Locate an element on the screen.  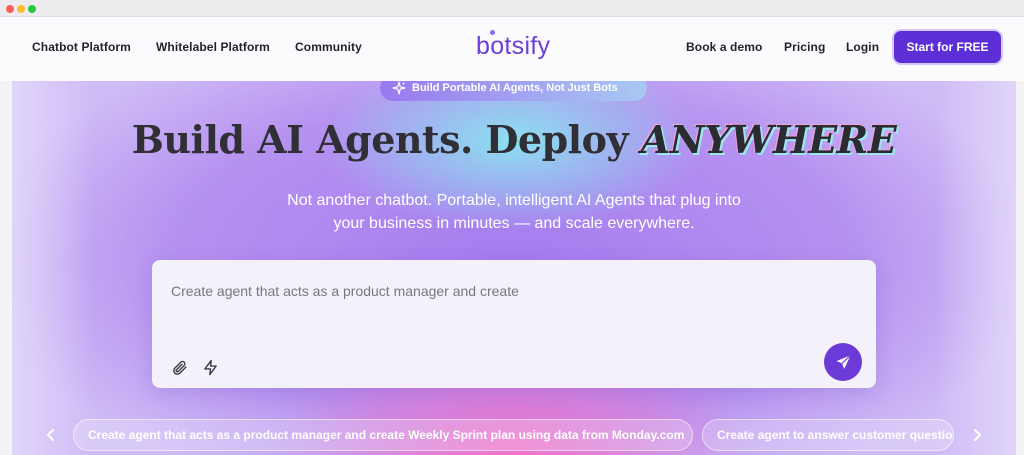
nav-link-chatbot-platform: Chatbot Platform is located at coordinates (81, 47).